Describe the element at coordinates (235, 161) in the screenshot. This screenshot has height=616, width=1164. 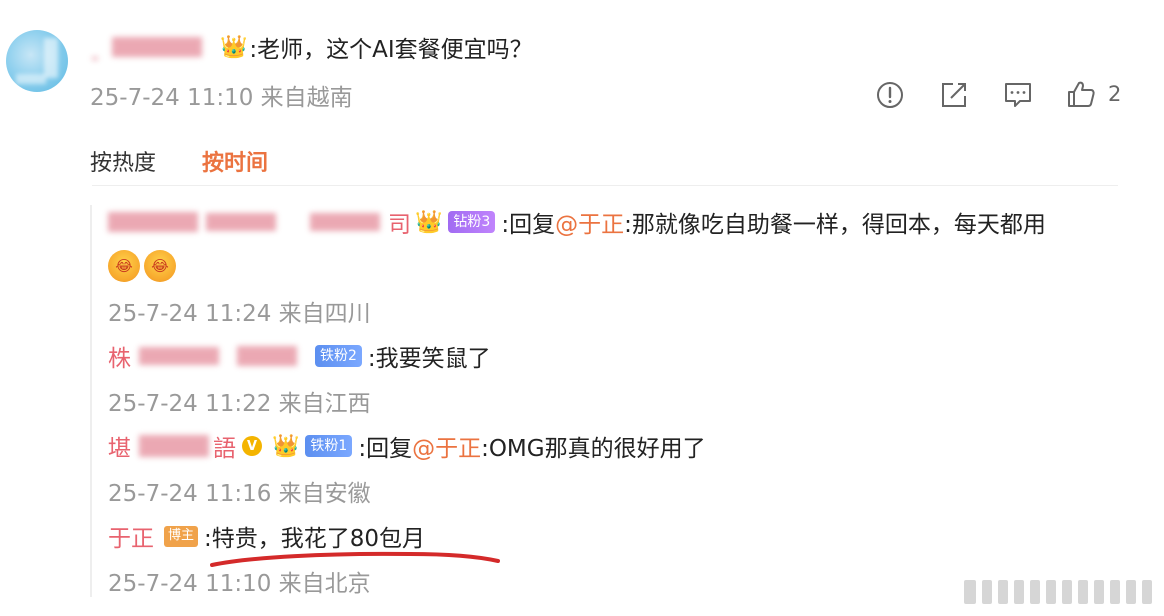
I see `tab-sort-time: 按时间` at that location.